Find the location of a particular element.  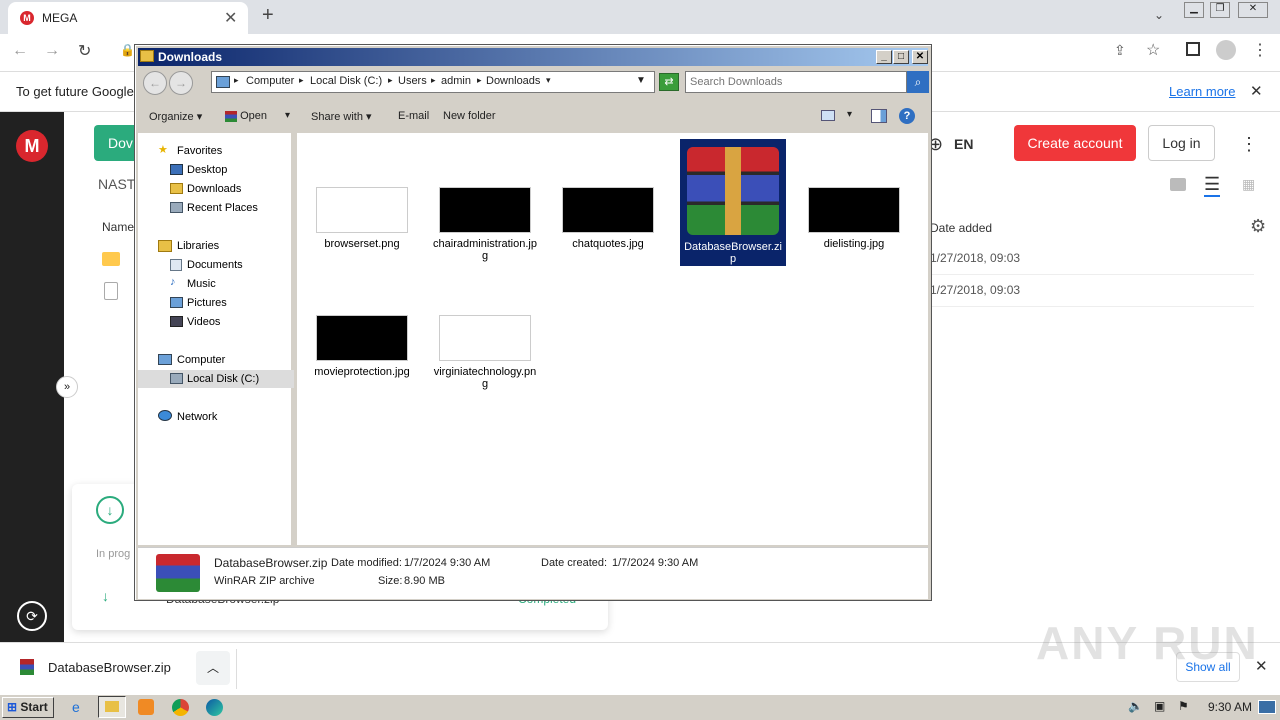

explorer-close-icon: ✕ is located at coordinates (920, 57).